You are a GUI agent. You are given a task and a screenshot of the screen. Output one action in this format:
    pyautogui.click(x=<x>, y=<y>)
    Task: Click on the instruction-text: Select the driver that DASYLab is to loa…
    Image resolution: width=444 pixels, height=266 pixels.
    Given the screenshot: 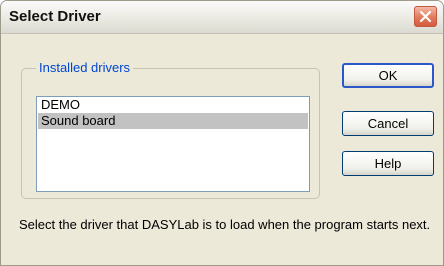 What is the action you would take?
    pyautogui.click(x=225, y=224)
    